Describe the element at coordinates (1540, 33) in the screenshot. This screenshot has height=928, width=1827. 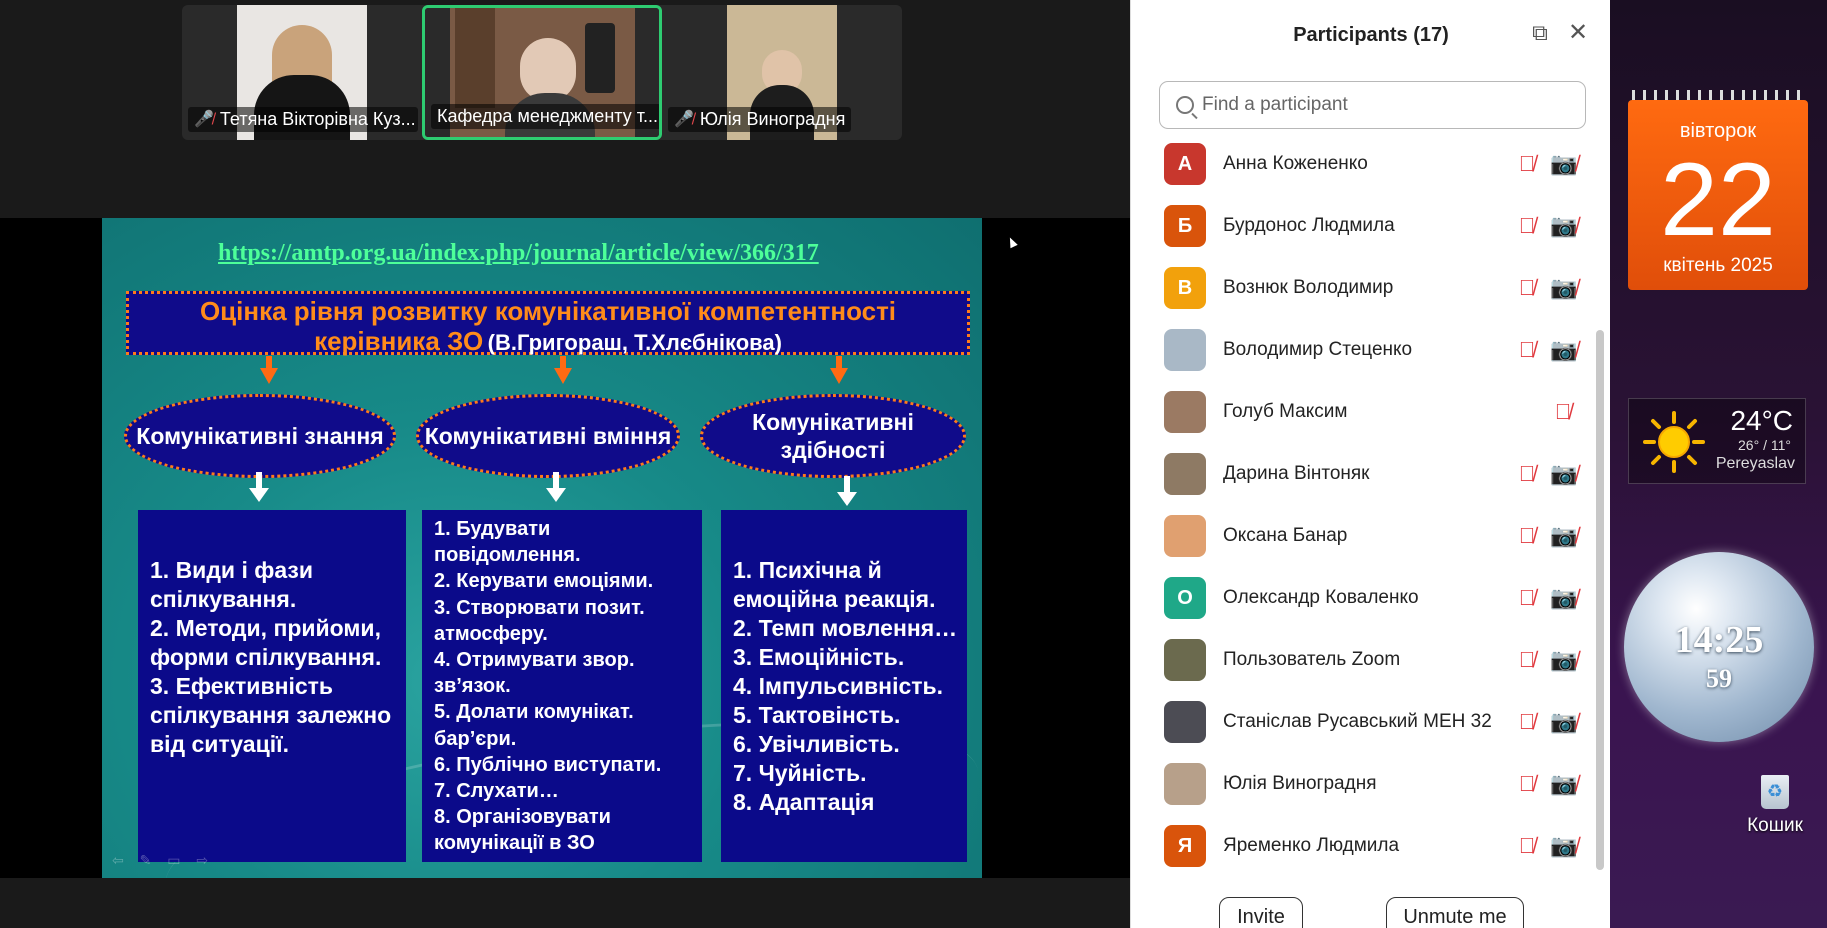
I see `popout-icon: ⧉` at that location.